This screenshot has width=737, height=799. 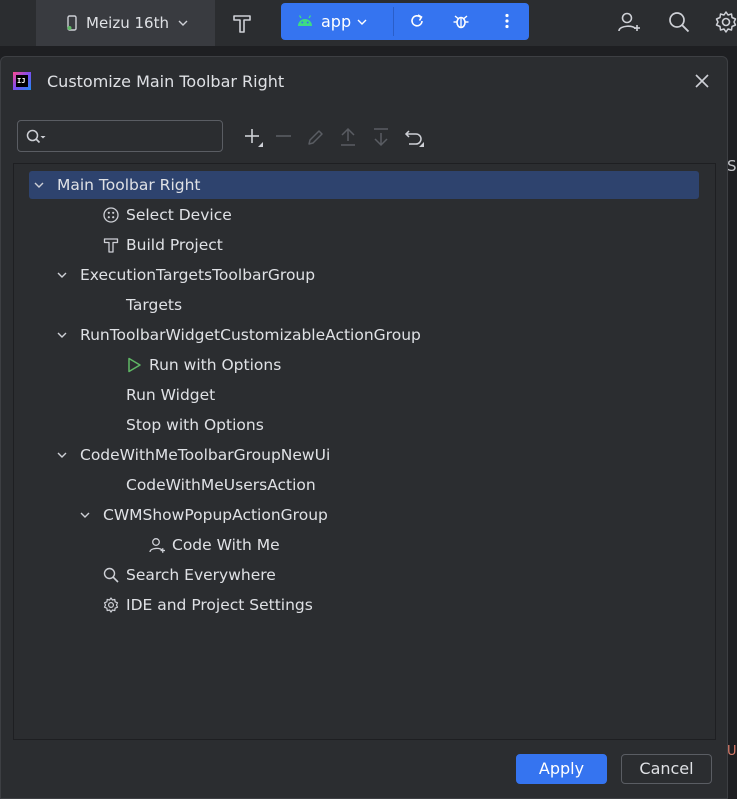 I want to click on tree-item-label: Select Device, so click(x=179, y=215).